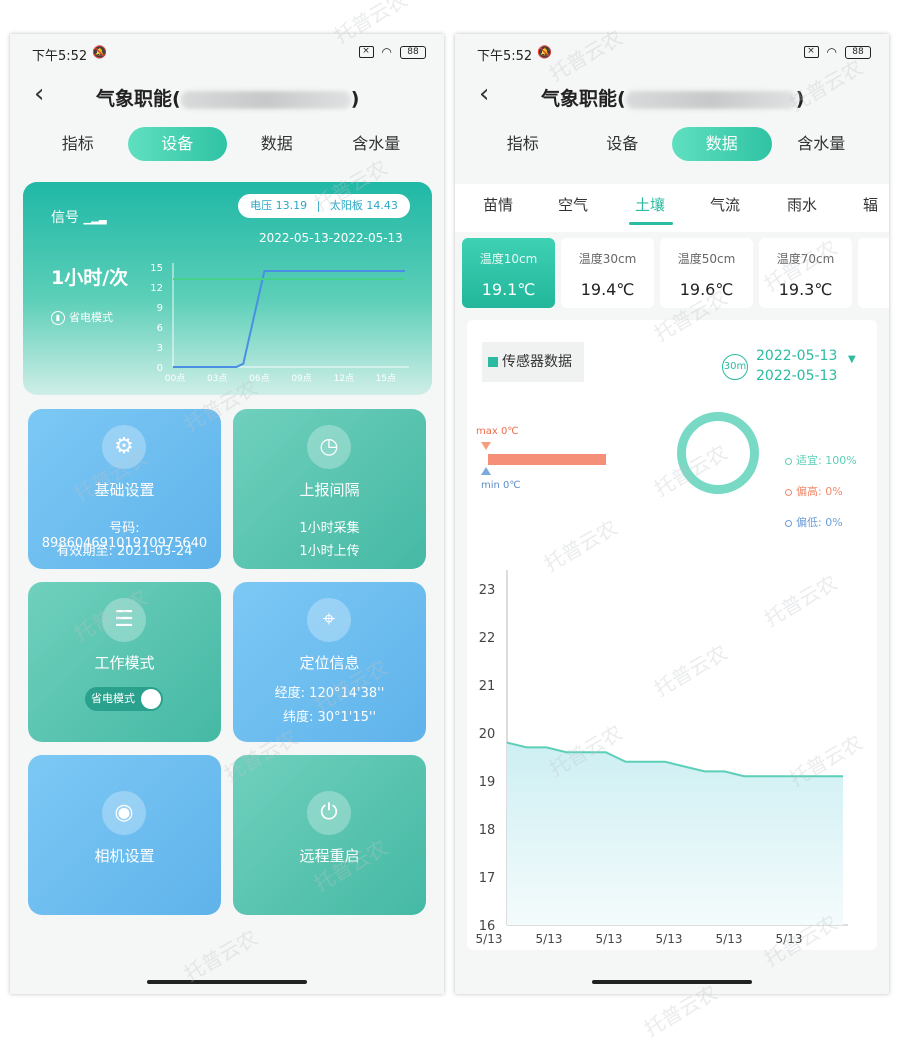  I want to click on category-tabs: 苗情 空气 土壤 气流 雨水 辐, so click(672, 208).